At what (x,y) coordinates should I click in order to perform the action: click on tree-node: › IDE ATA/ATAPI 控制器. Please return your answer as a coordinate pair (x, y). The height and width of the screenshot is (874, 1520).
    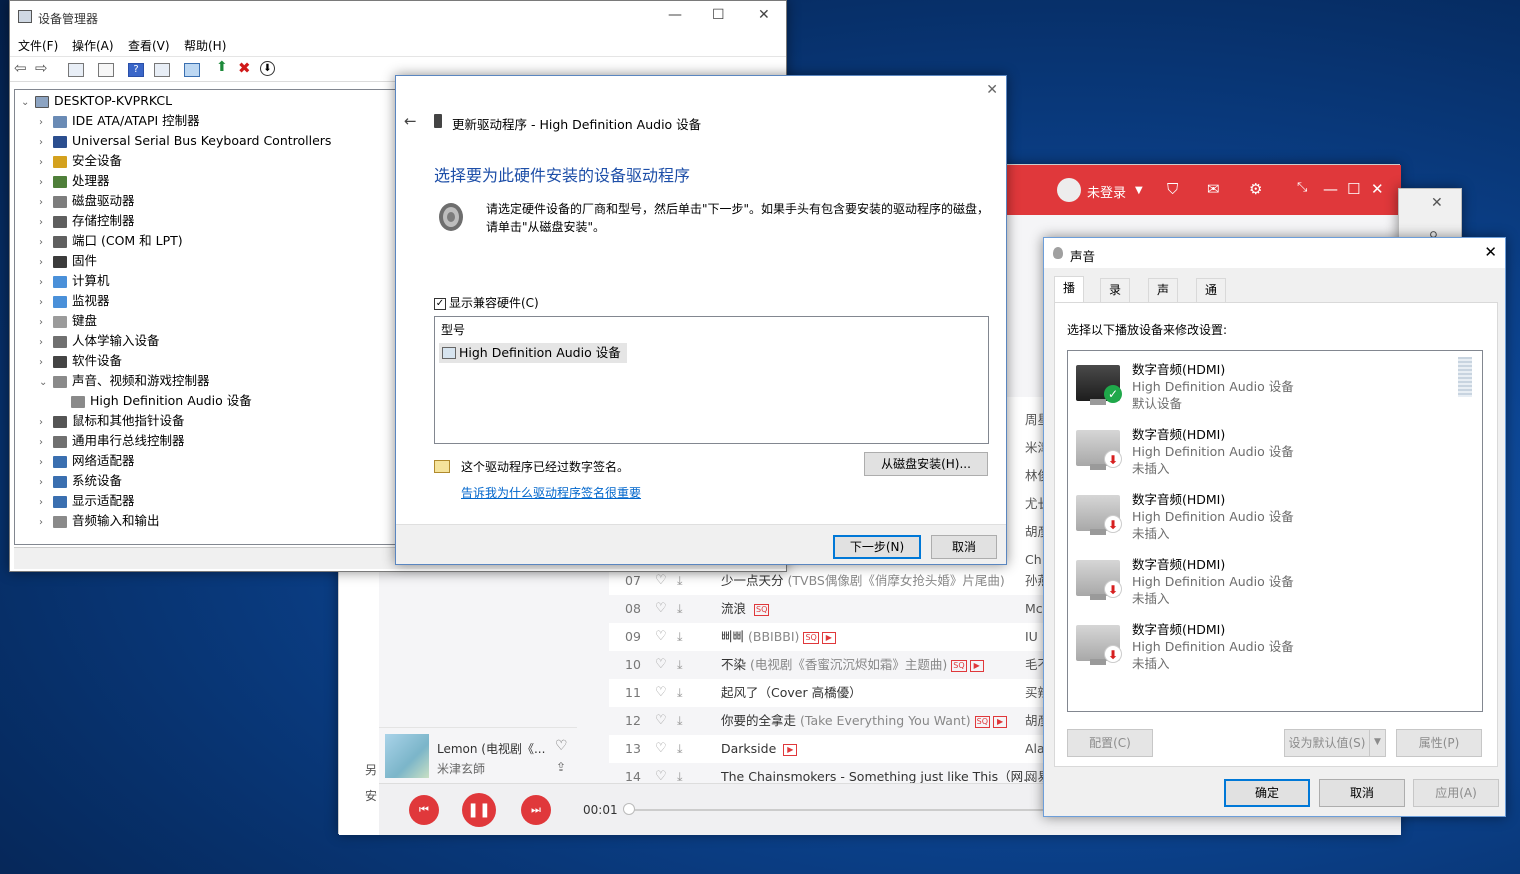
    Looking at the image, I should click on (119, 121).